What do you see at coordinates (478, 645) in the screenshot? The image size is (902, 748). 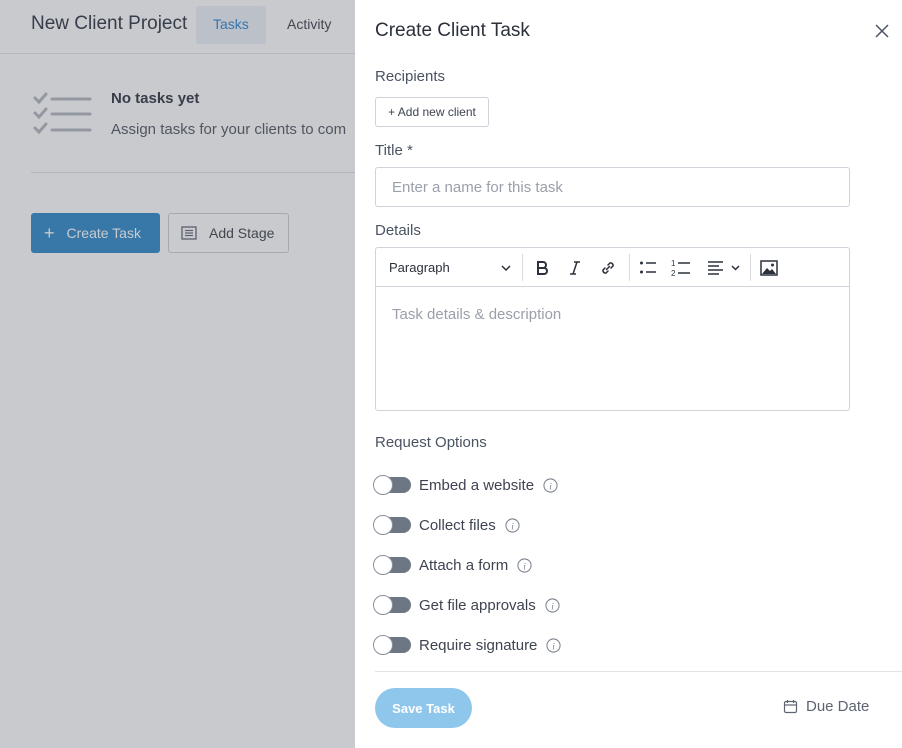 I see `option-label: Require signature` at bounding box center [478, 645].